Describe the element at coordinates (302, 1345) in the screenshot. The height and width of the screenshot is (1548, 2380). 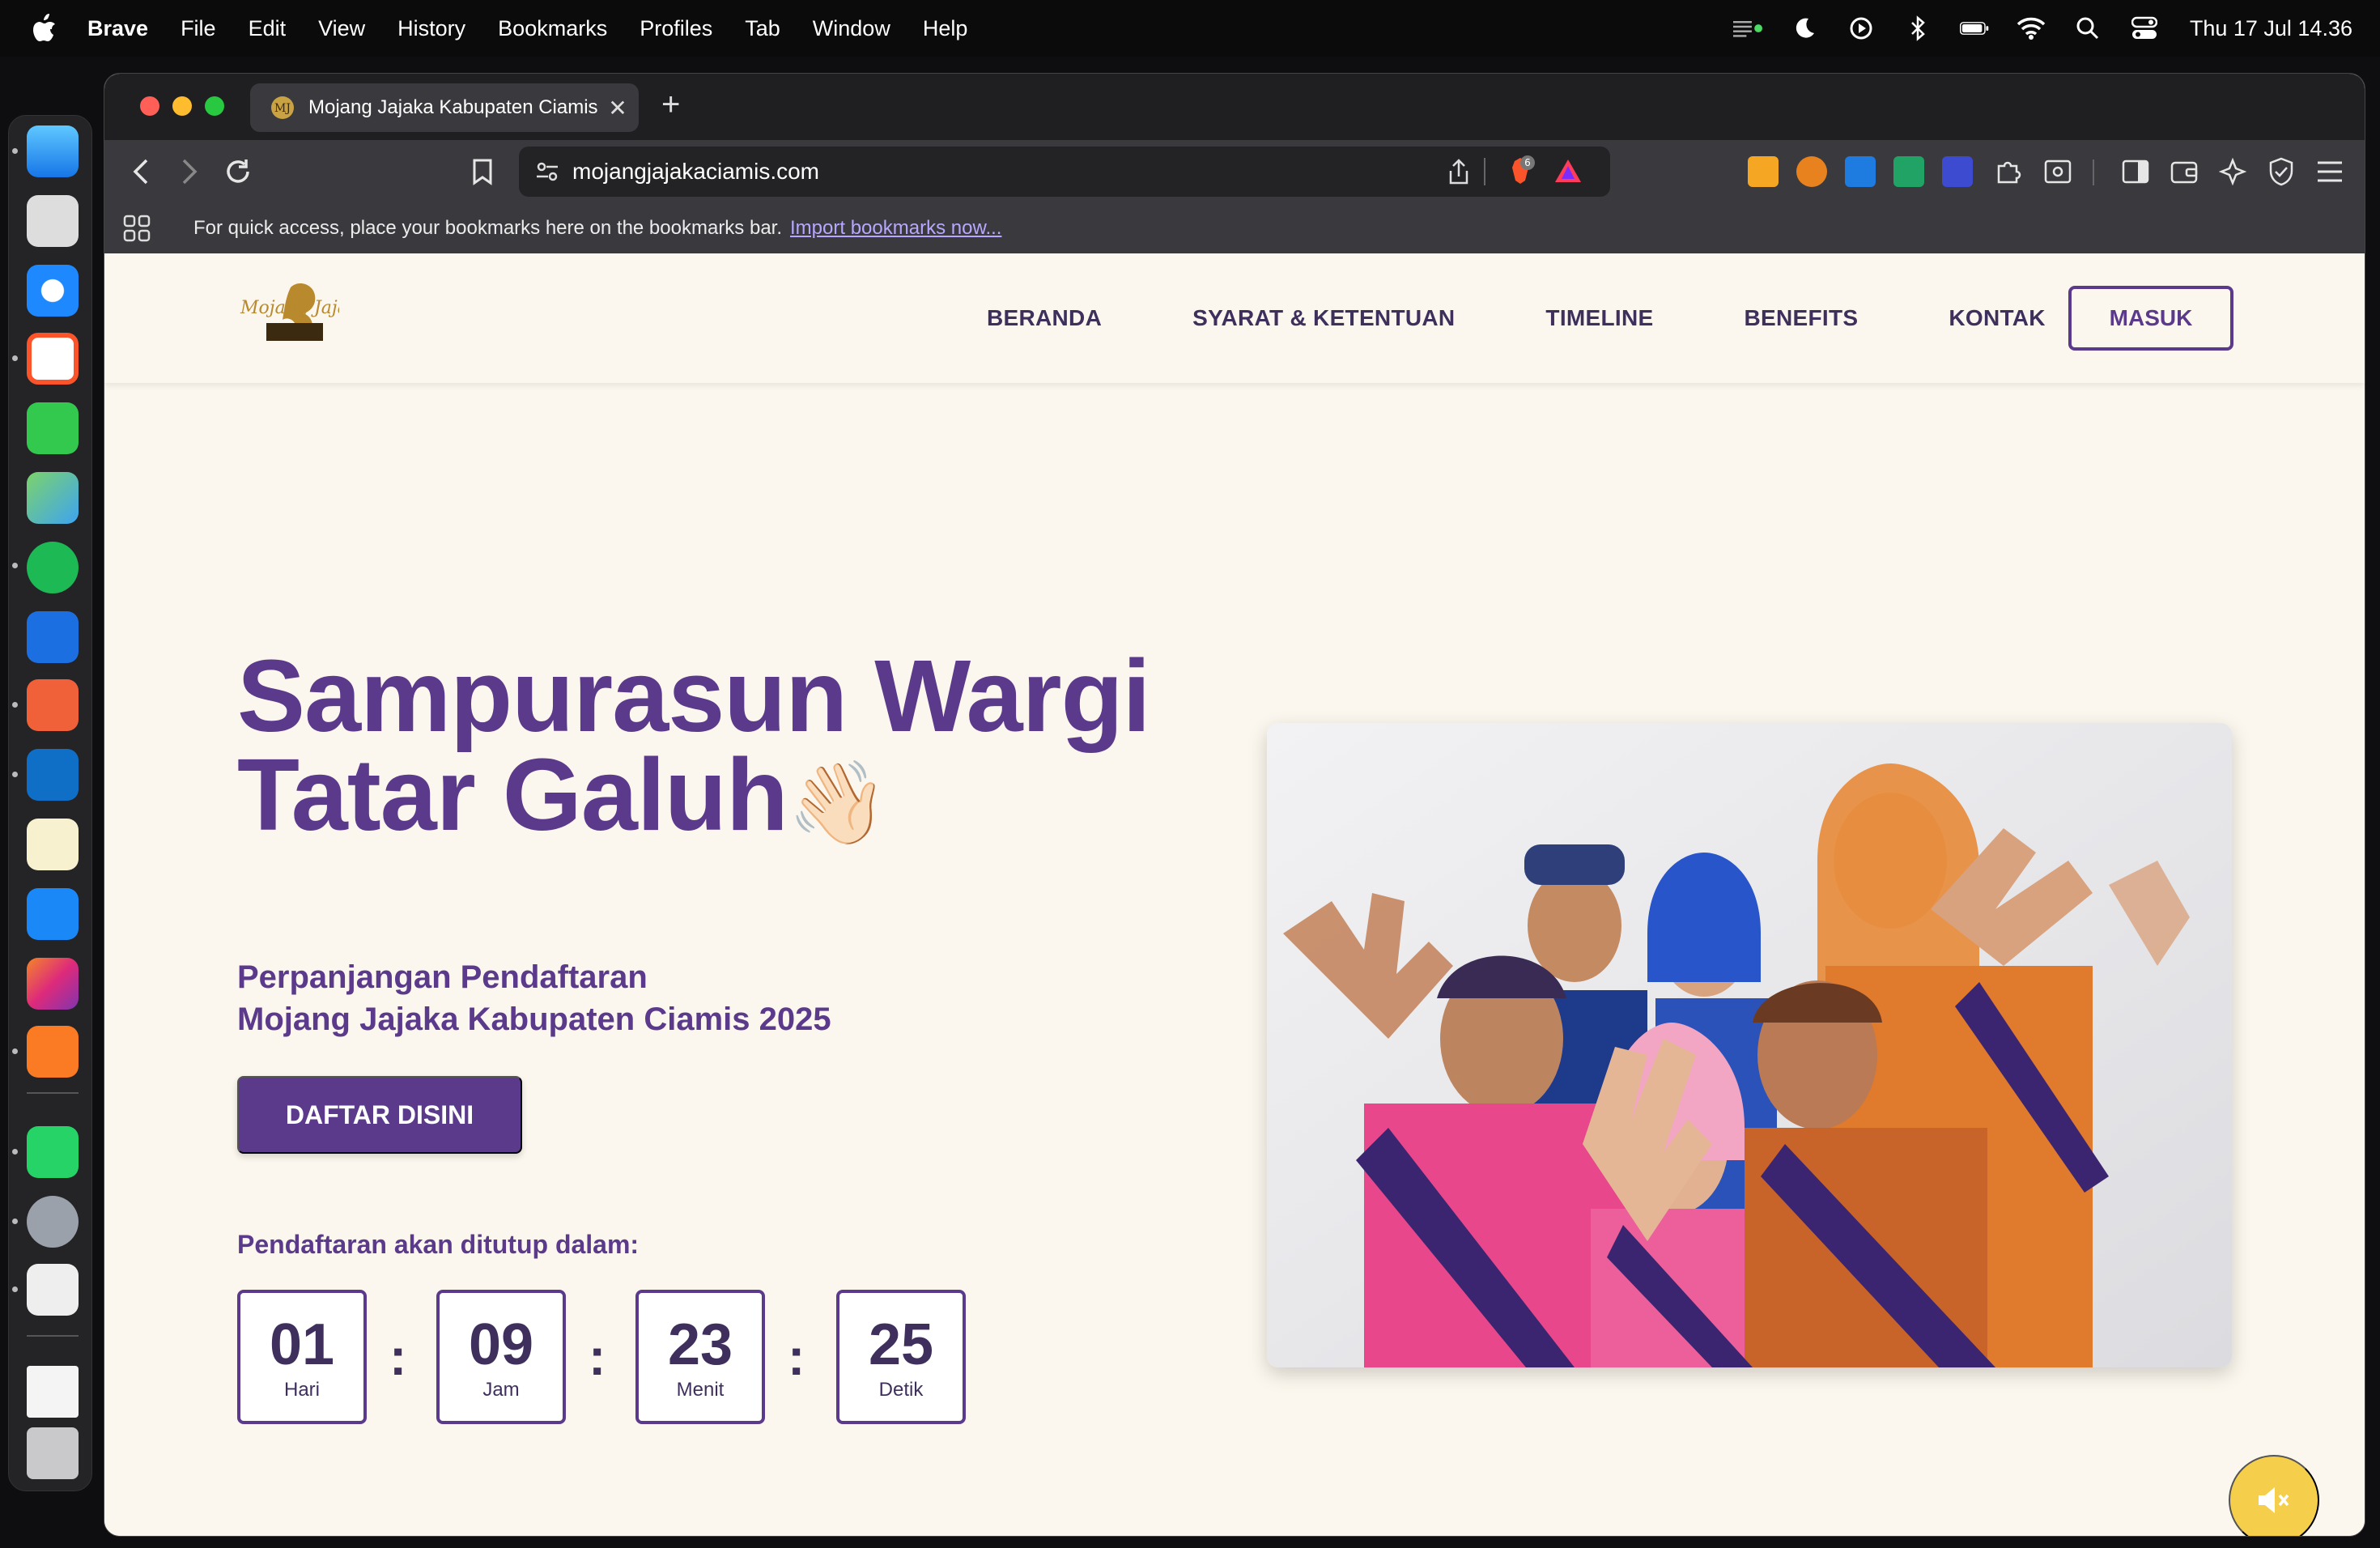
I see `countdown-days-value: 01` at that location.